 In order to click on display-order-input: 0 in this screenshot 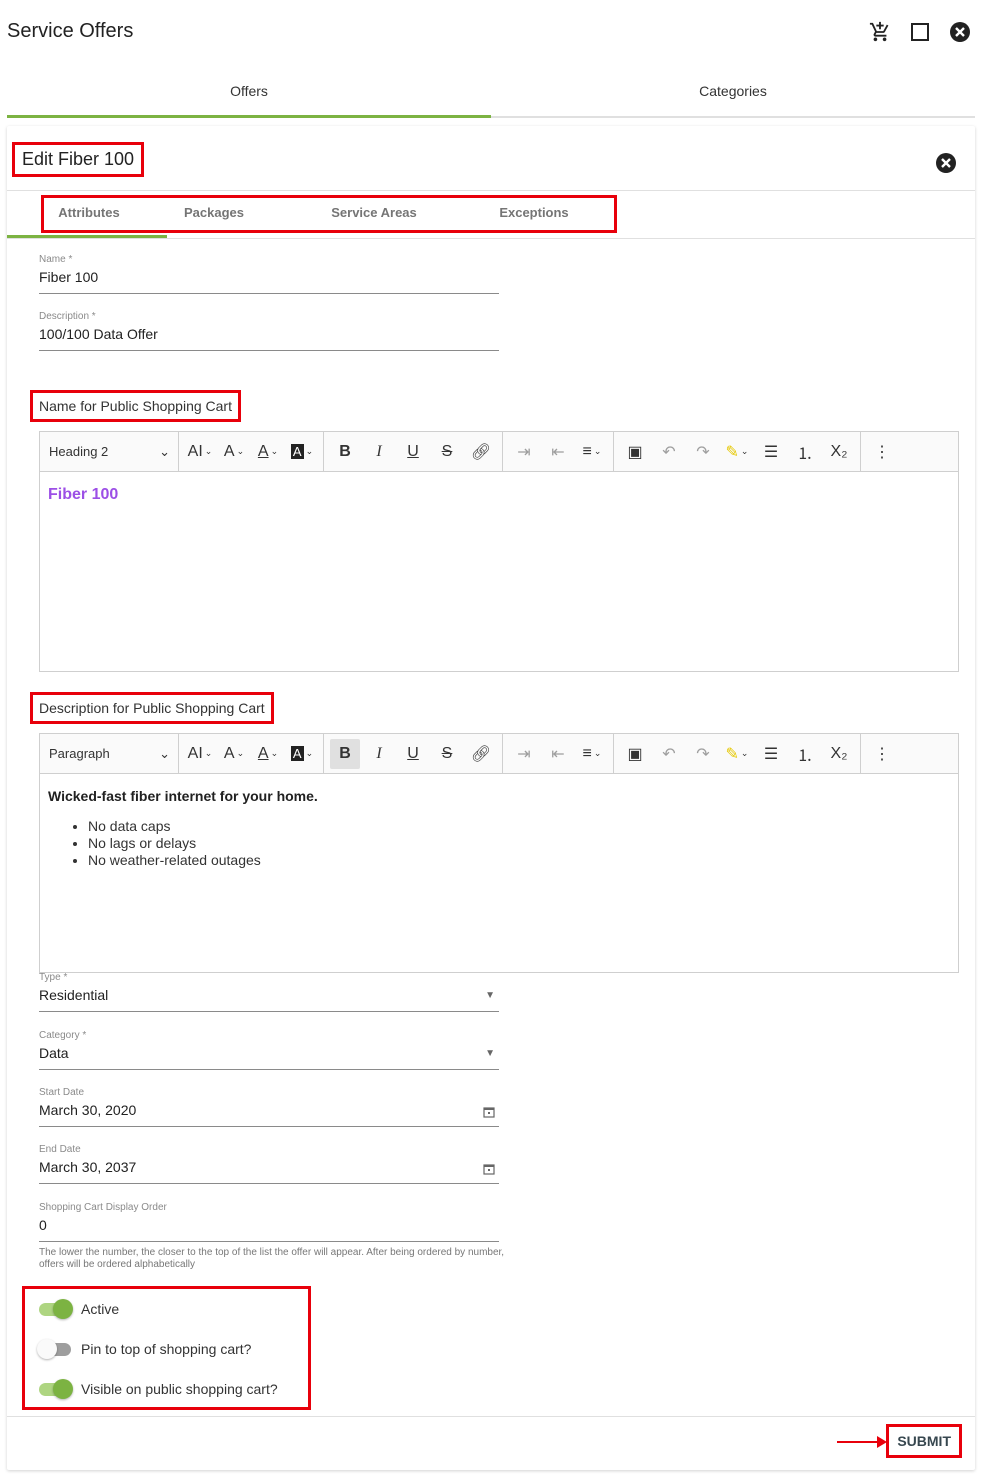, I will do `click(269, 1229)`.